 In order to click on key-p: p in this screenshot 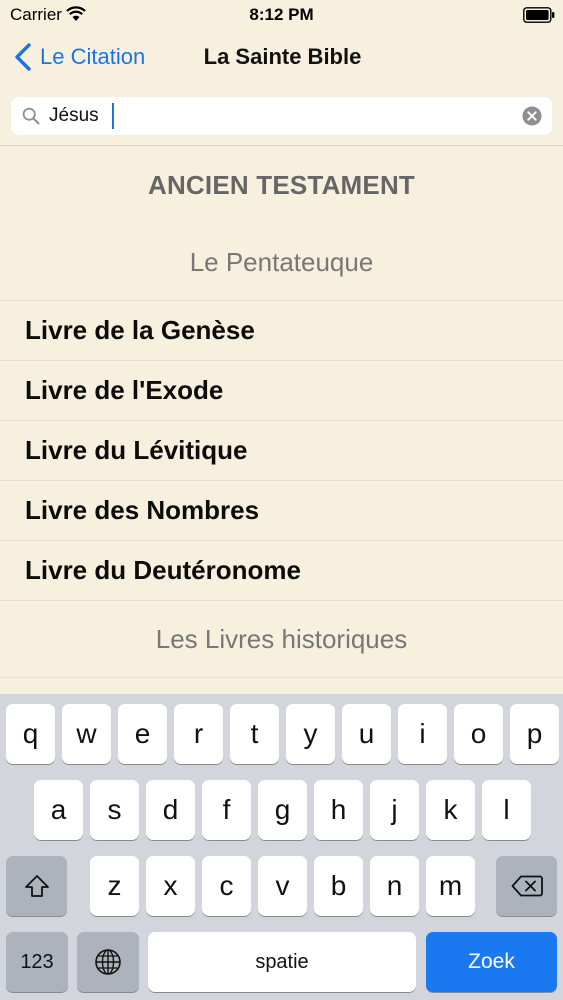, I will do `click(534, 734)`.